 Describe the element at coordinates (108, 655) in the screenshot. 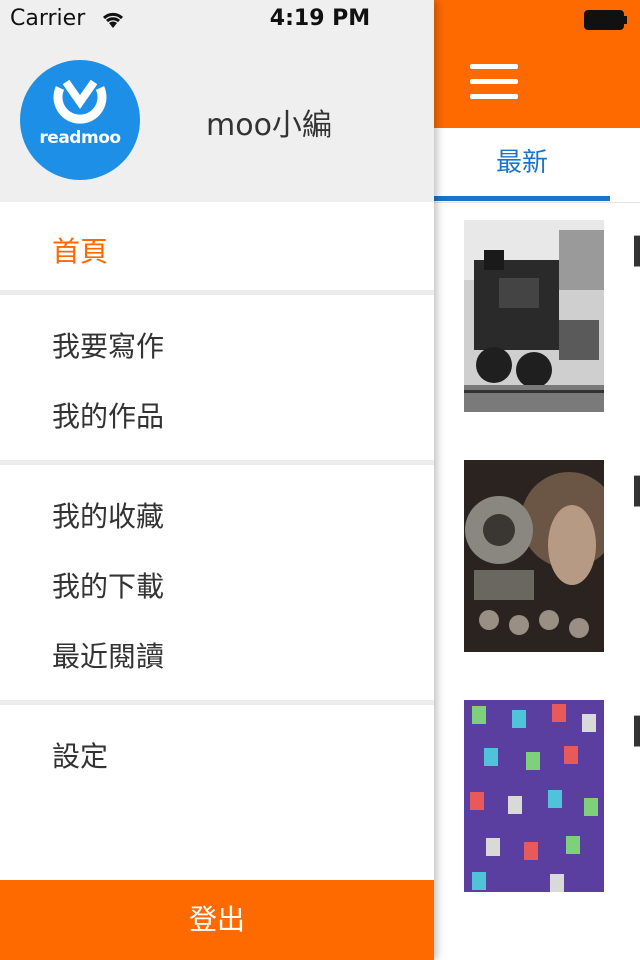

I see `menu-item-recent: 最近閱讀` at that location.